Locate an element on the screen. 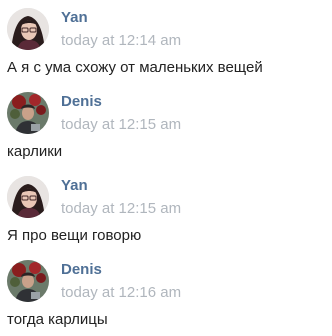 The width and height of the screenshot is (332, 336). message-text: Я про вещи говорю is located at coordinates (74, 235).